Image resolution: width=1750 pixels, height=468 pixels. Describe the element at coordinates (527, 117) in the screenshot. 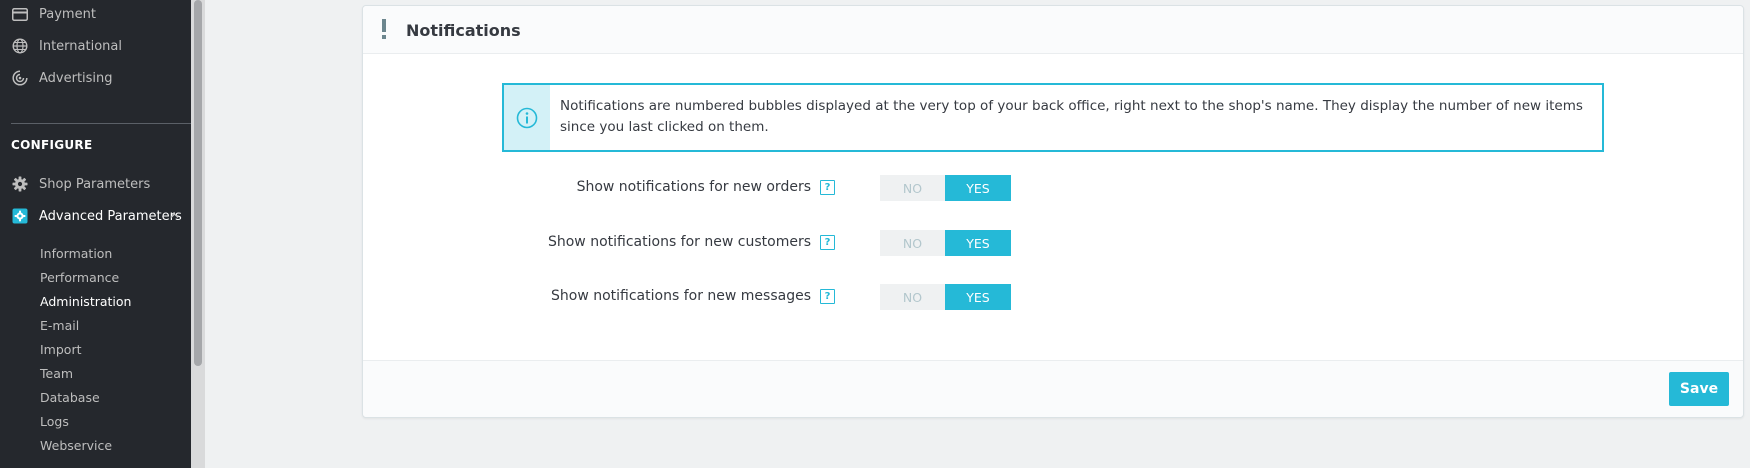

I see `info-icon` at that location.